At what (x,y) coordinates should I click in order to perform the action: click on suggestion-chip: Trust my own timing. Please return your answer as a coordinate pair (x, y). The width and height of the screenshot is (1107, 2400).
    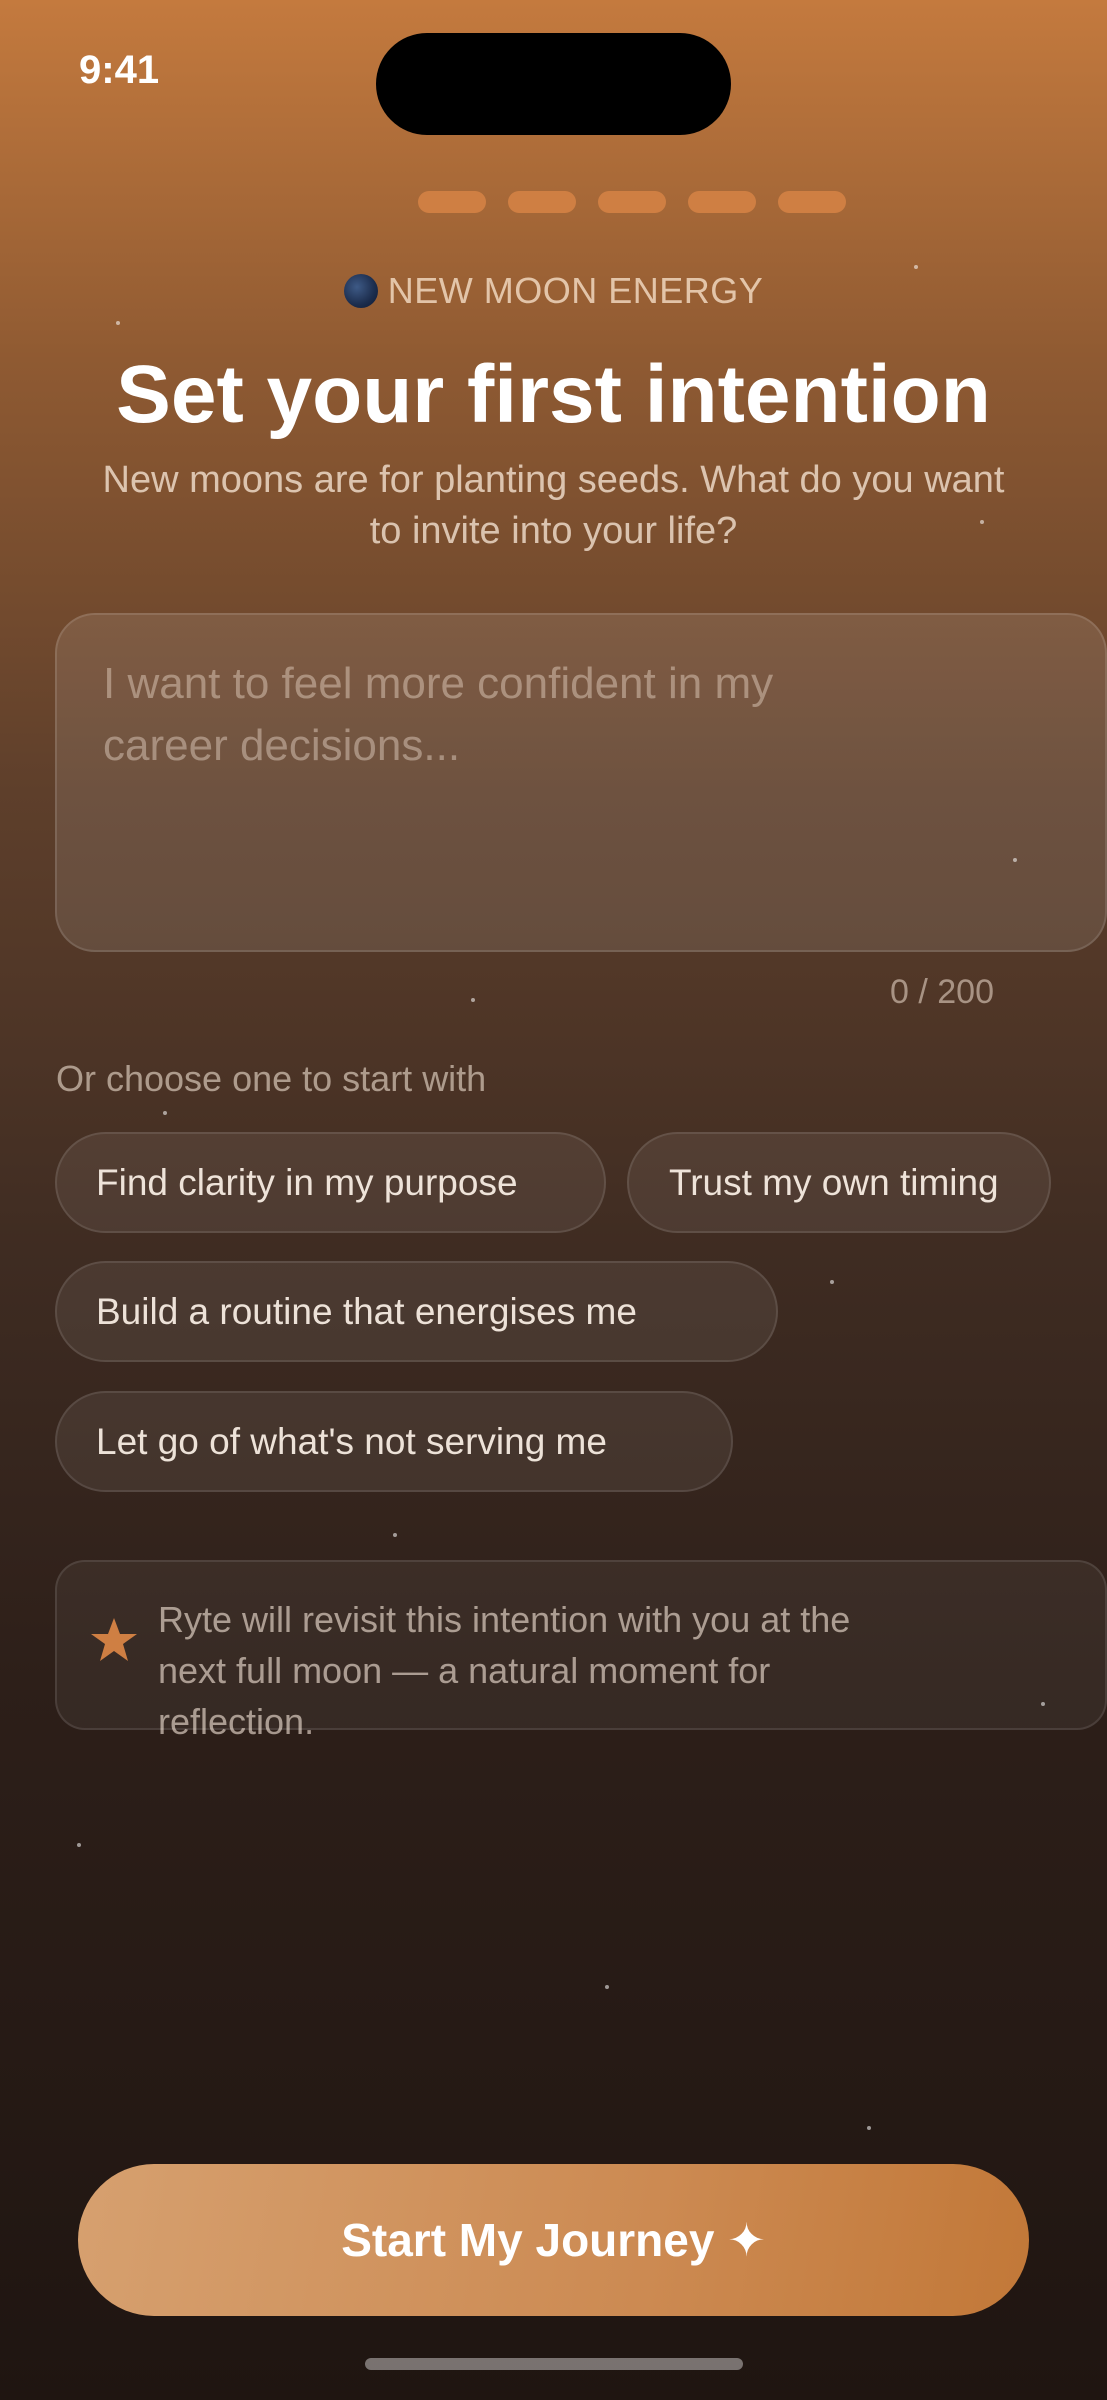
    Looking at the image, I should click on (839, 1182).